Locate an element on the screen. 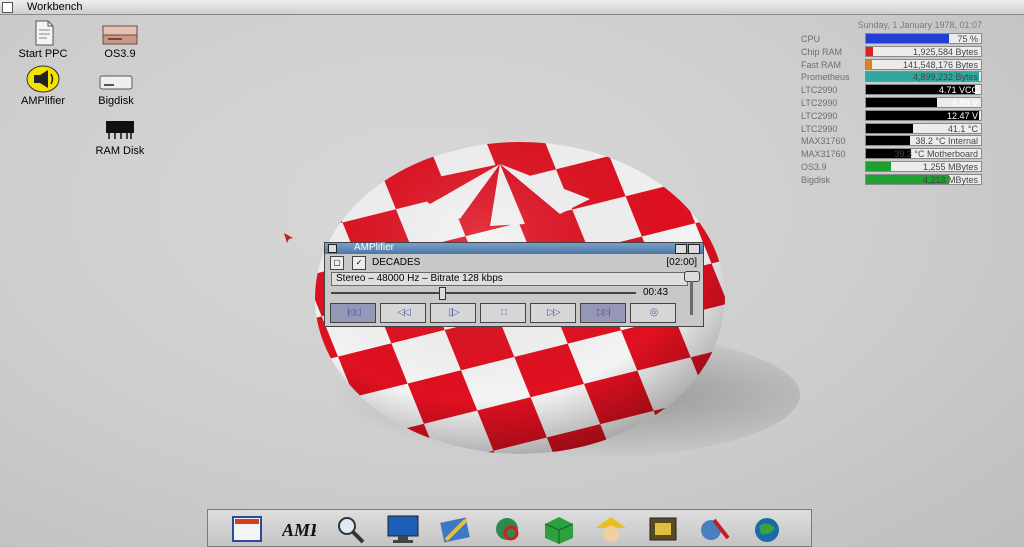  seek-line is located at coordinates (483, 293).